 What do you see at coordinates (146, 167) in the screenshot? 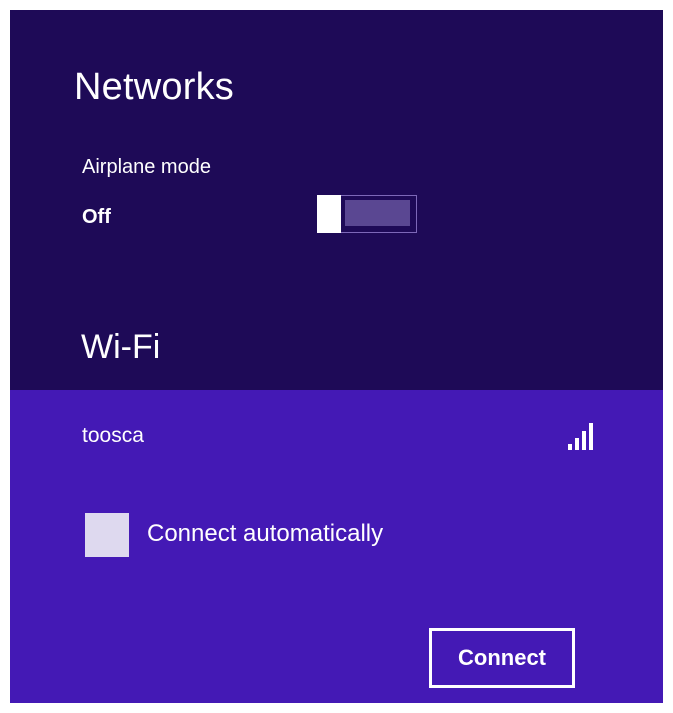
I see `airplane-mode-label: Airplane mode` at bounding box center [146, 167].